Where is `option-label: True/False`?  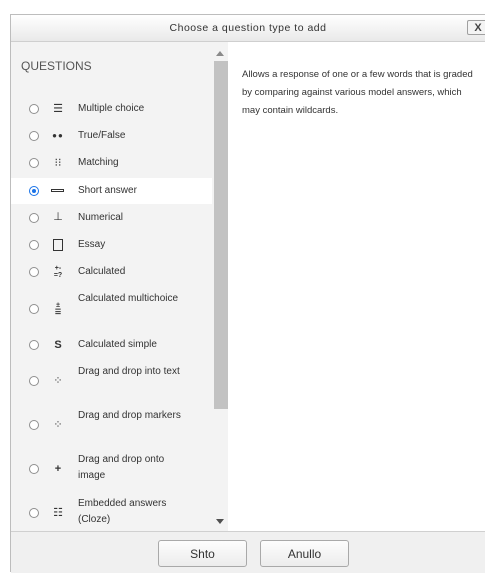 option-label: True/False is located at coordinates (102, 135).